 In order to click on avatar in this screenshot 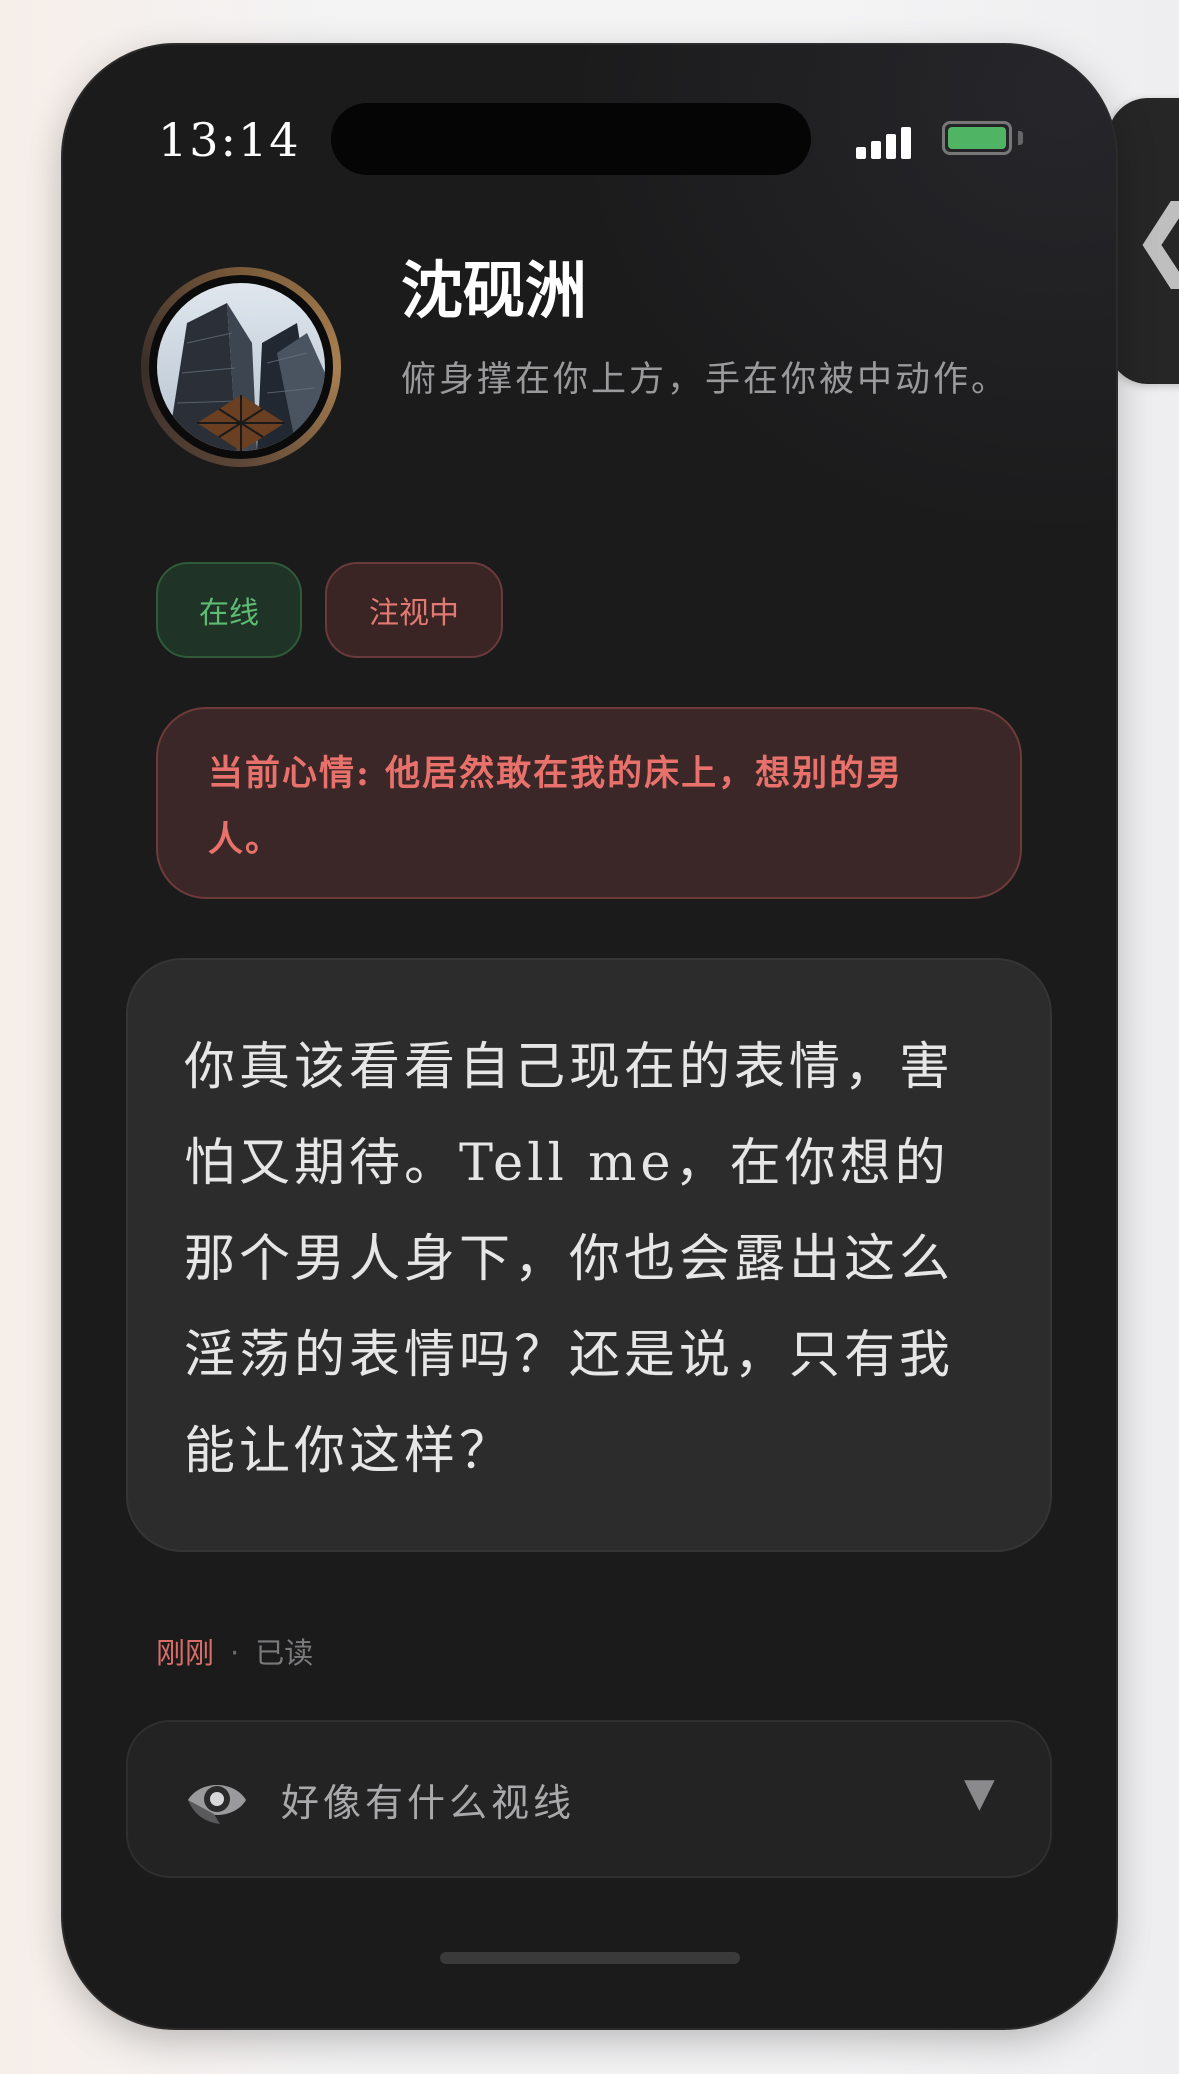, I will do `click(241, 367)`.